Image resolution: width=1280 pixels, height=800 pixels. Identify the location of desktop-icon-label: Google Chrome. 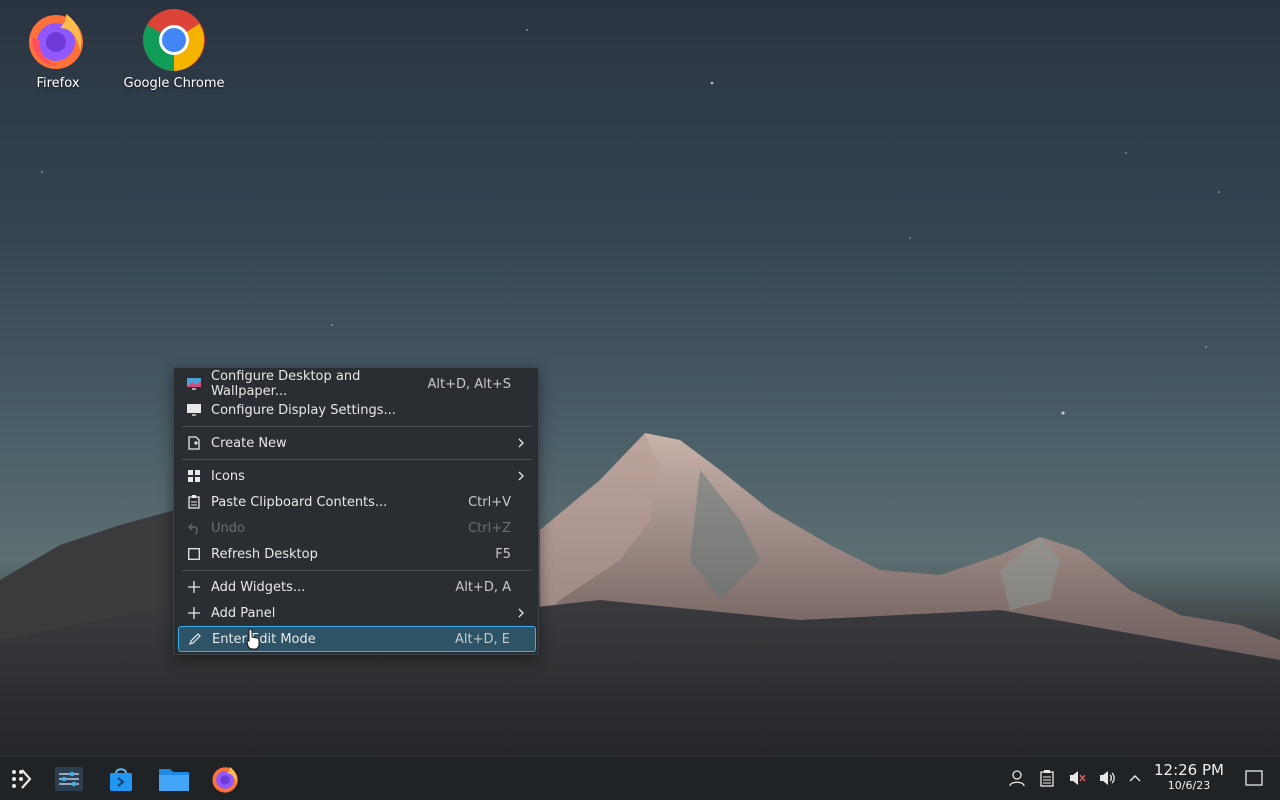
(174, 83).